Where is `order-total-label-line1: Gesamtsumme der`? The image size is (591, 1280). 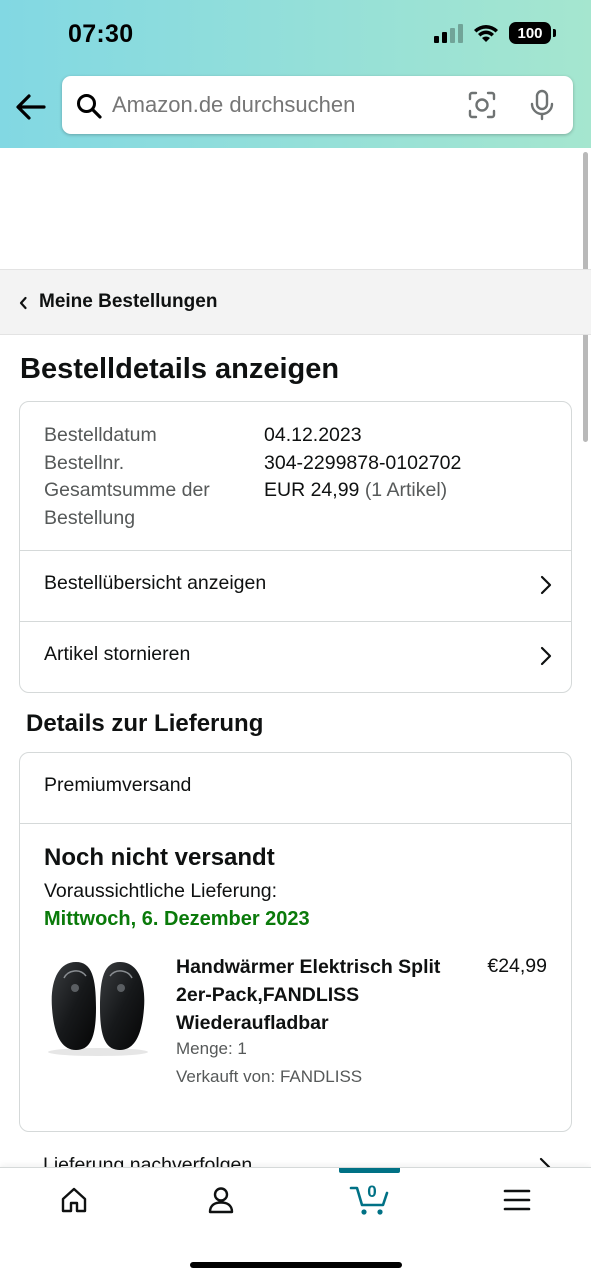 order-total-label-line1: Gesamtsumme der is located at coordinates (127, 490).